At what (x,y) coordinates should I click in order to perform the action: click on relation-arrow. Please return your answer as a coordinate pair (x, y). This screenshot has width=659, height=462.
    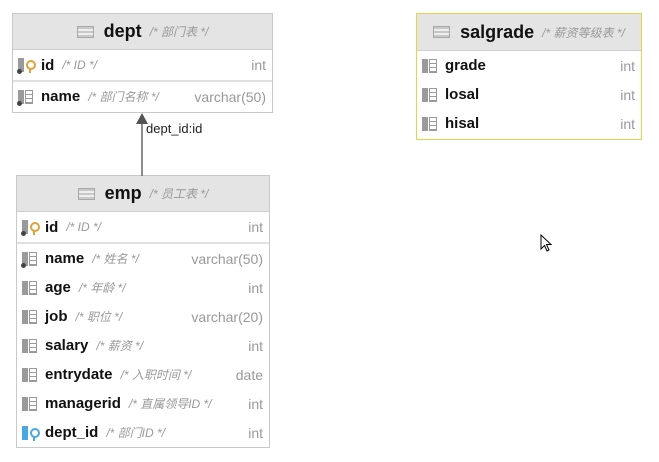
    Looking at the image, I should click on (142, 143).